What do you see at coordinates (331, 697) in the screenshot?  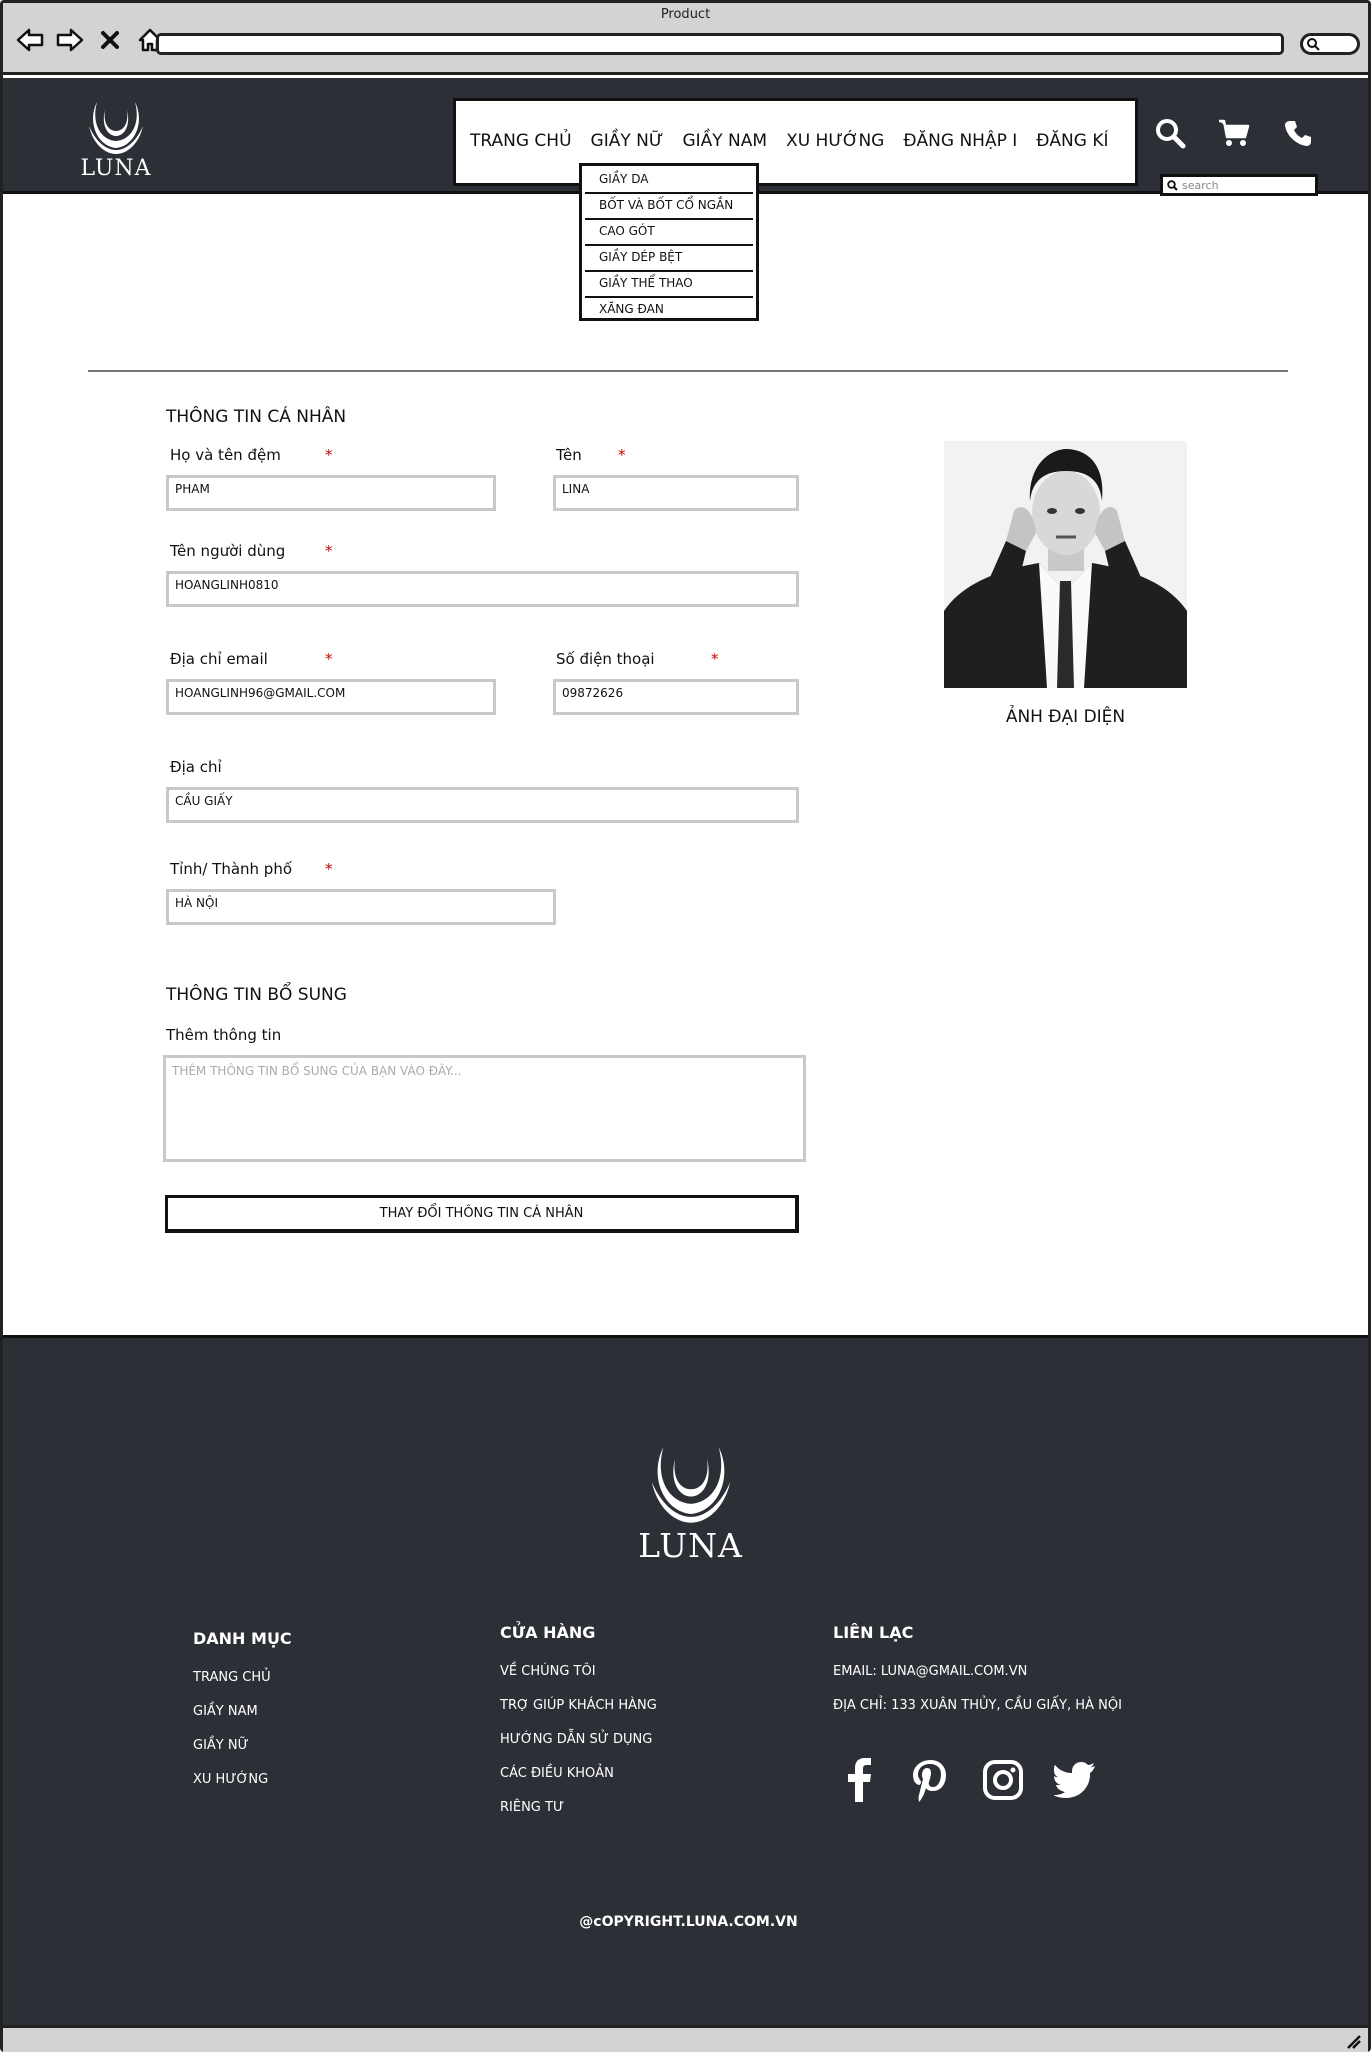 I see `email-field: HOANGLINH96@GMAIL.COM` at bounding box center [331, 697].